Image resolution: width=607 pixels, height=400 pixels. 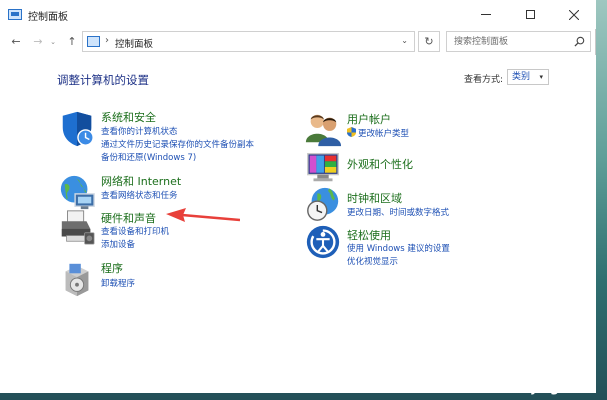 What do you see at coordinates (139, 195) in the screenshot?
I see `link-network-status: 查看网络状态和任务` at bounding box center [139, 195].